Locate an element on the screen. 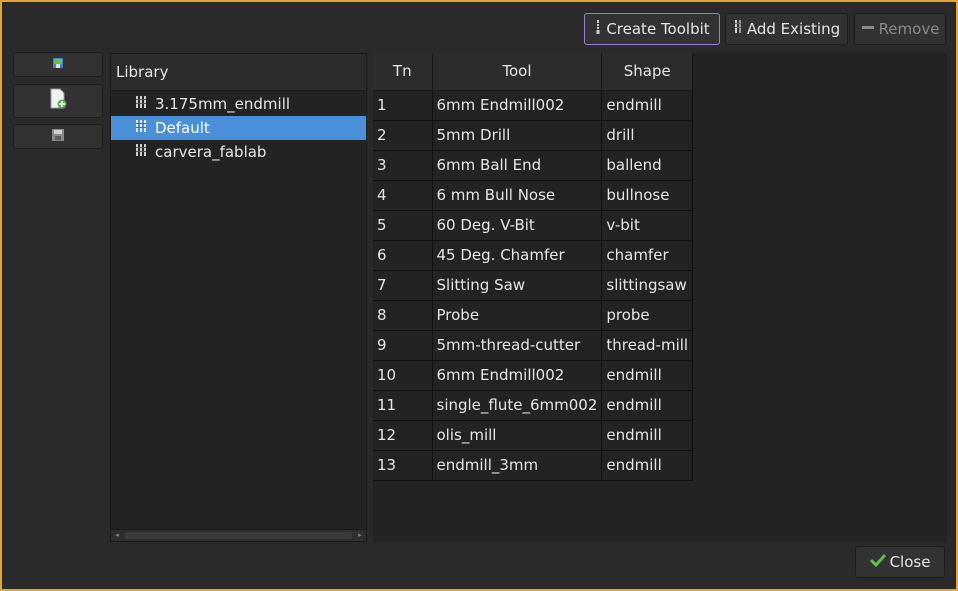 The width and height of the screenshot is (958, 591). table-row: 9 5mm-thread-cutter thread-mill is located at coordinates (533, 345).